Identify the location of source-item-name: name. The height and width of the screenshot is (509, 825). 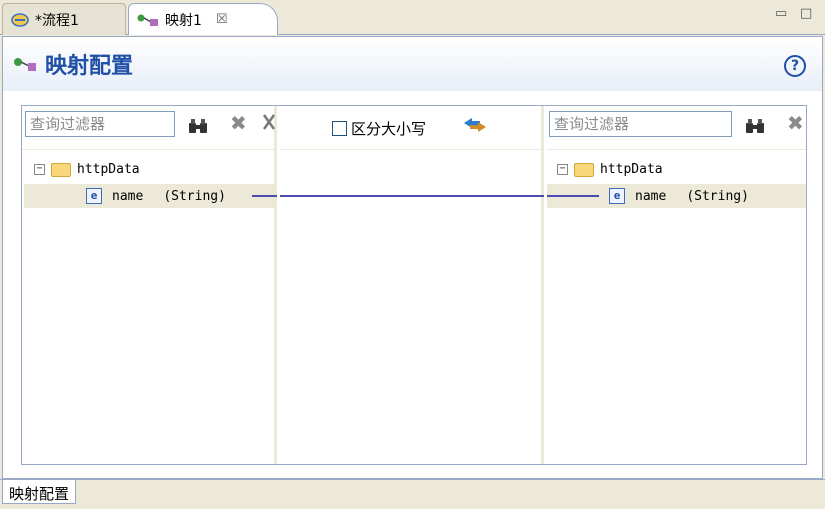
(128, 196).